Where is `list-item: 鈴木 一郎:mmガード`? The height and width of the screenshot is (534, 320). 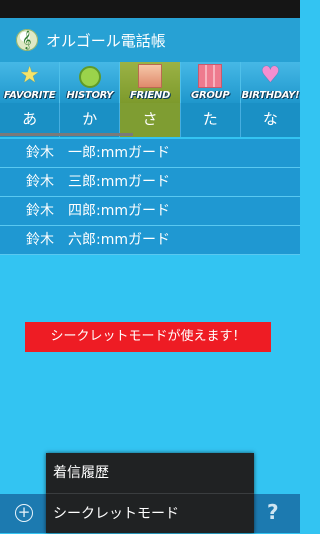
list-item: 鈴木 一郎:mmガード is located at coordinates (150, 153).